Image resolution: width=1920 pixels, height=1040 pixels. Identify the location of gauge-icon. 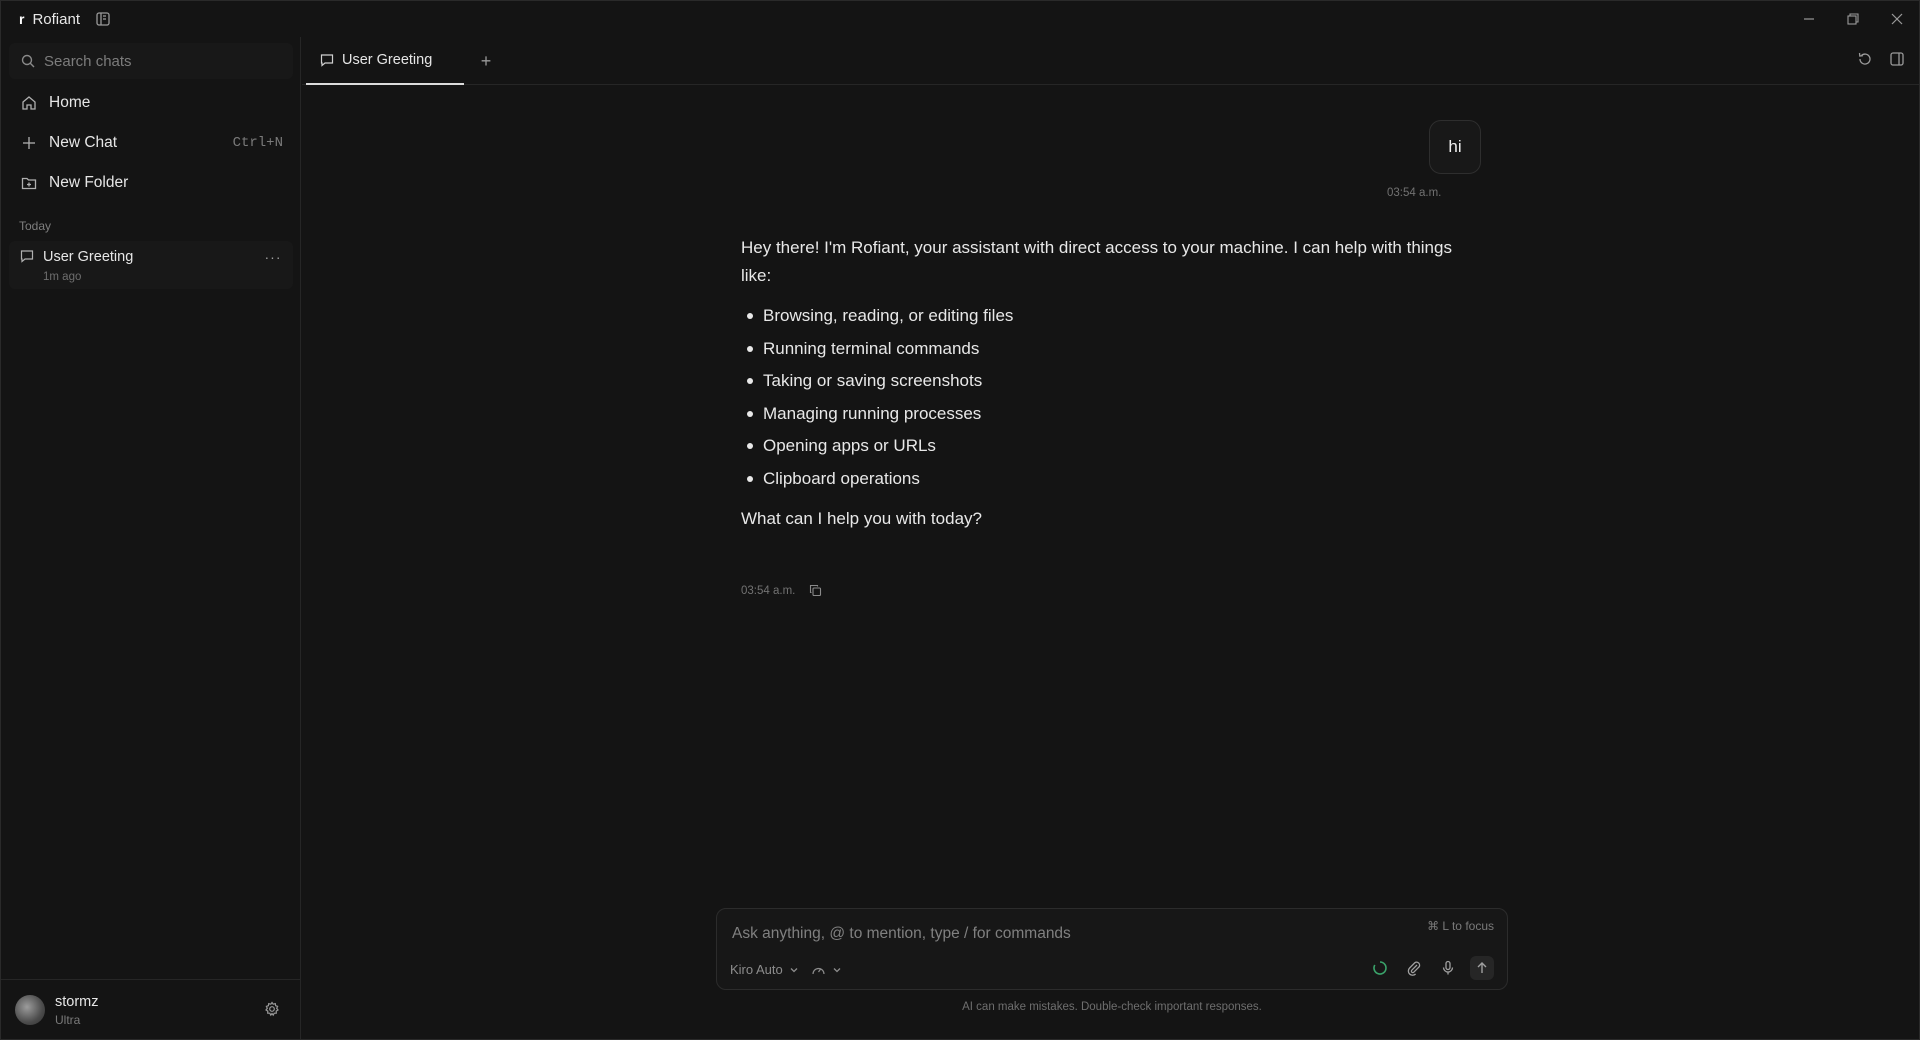
(818, 970).